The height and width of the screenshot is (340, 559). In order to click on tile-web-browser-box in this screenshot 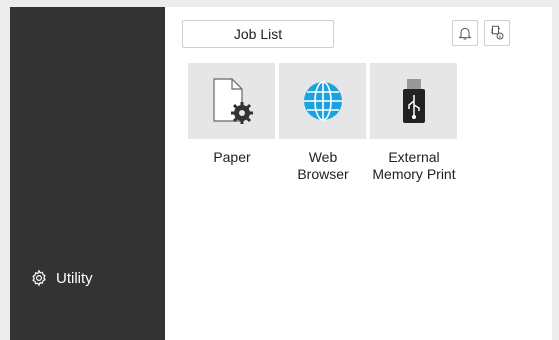, I will do `click(322, 101)`.